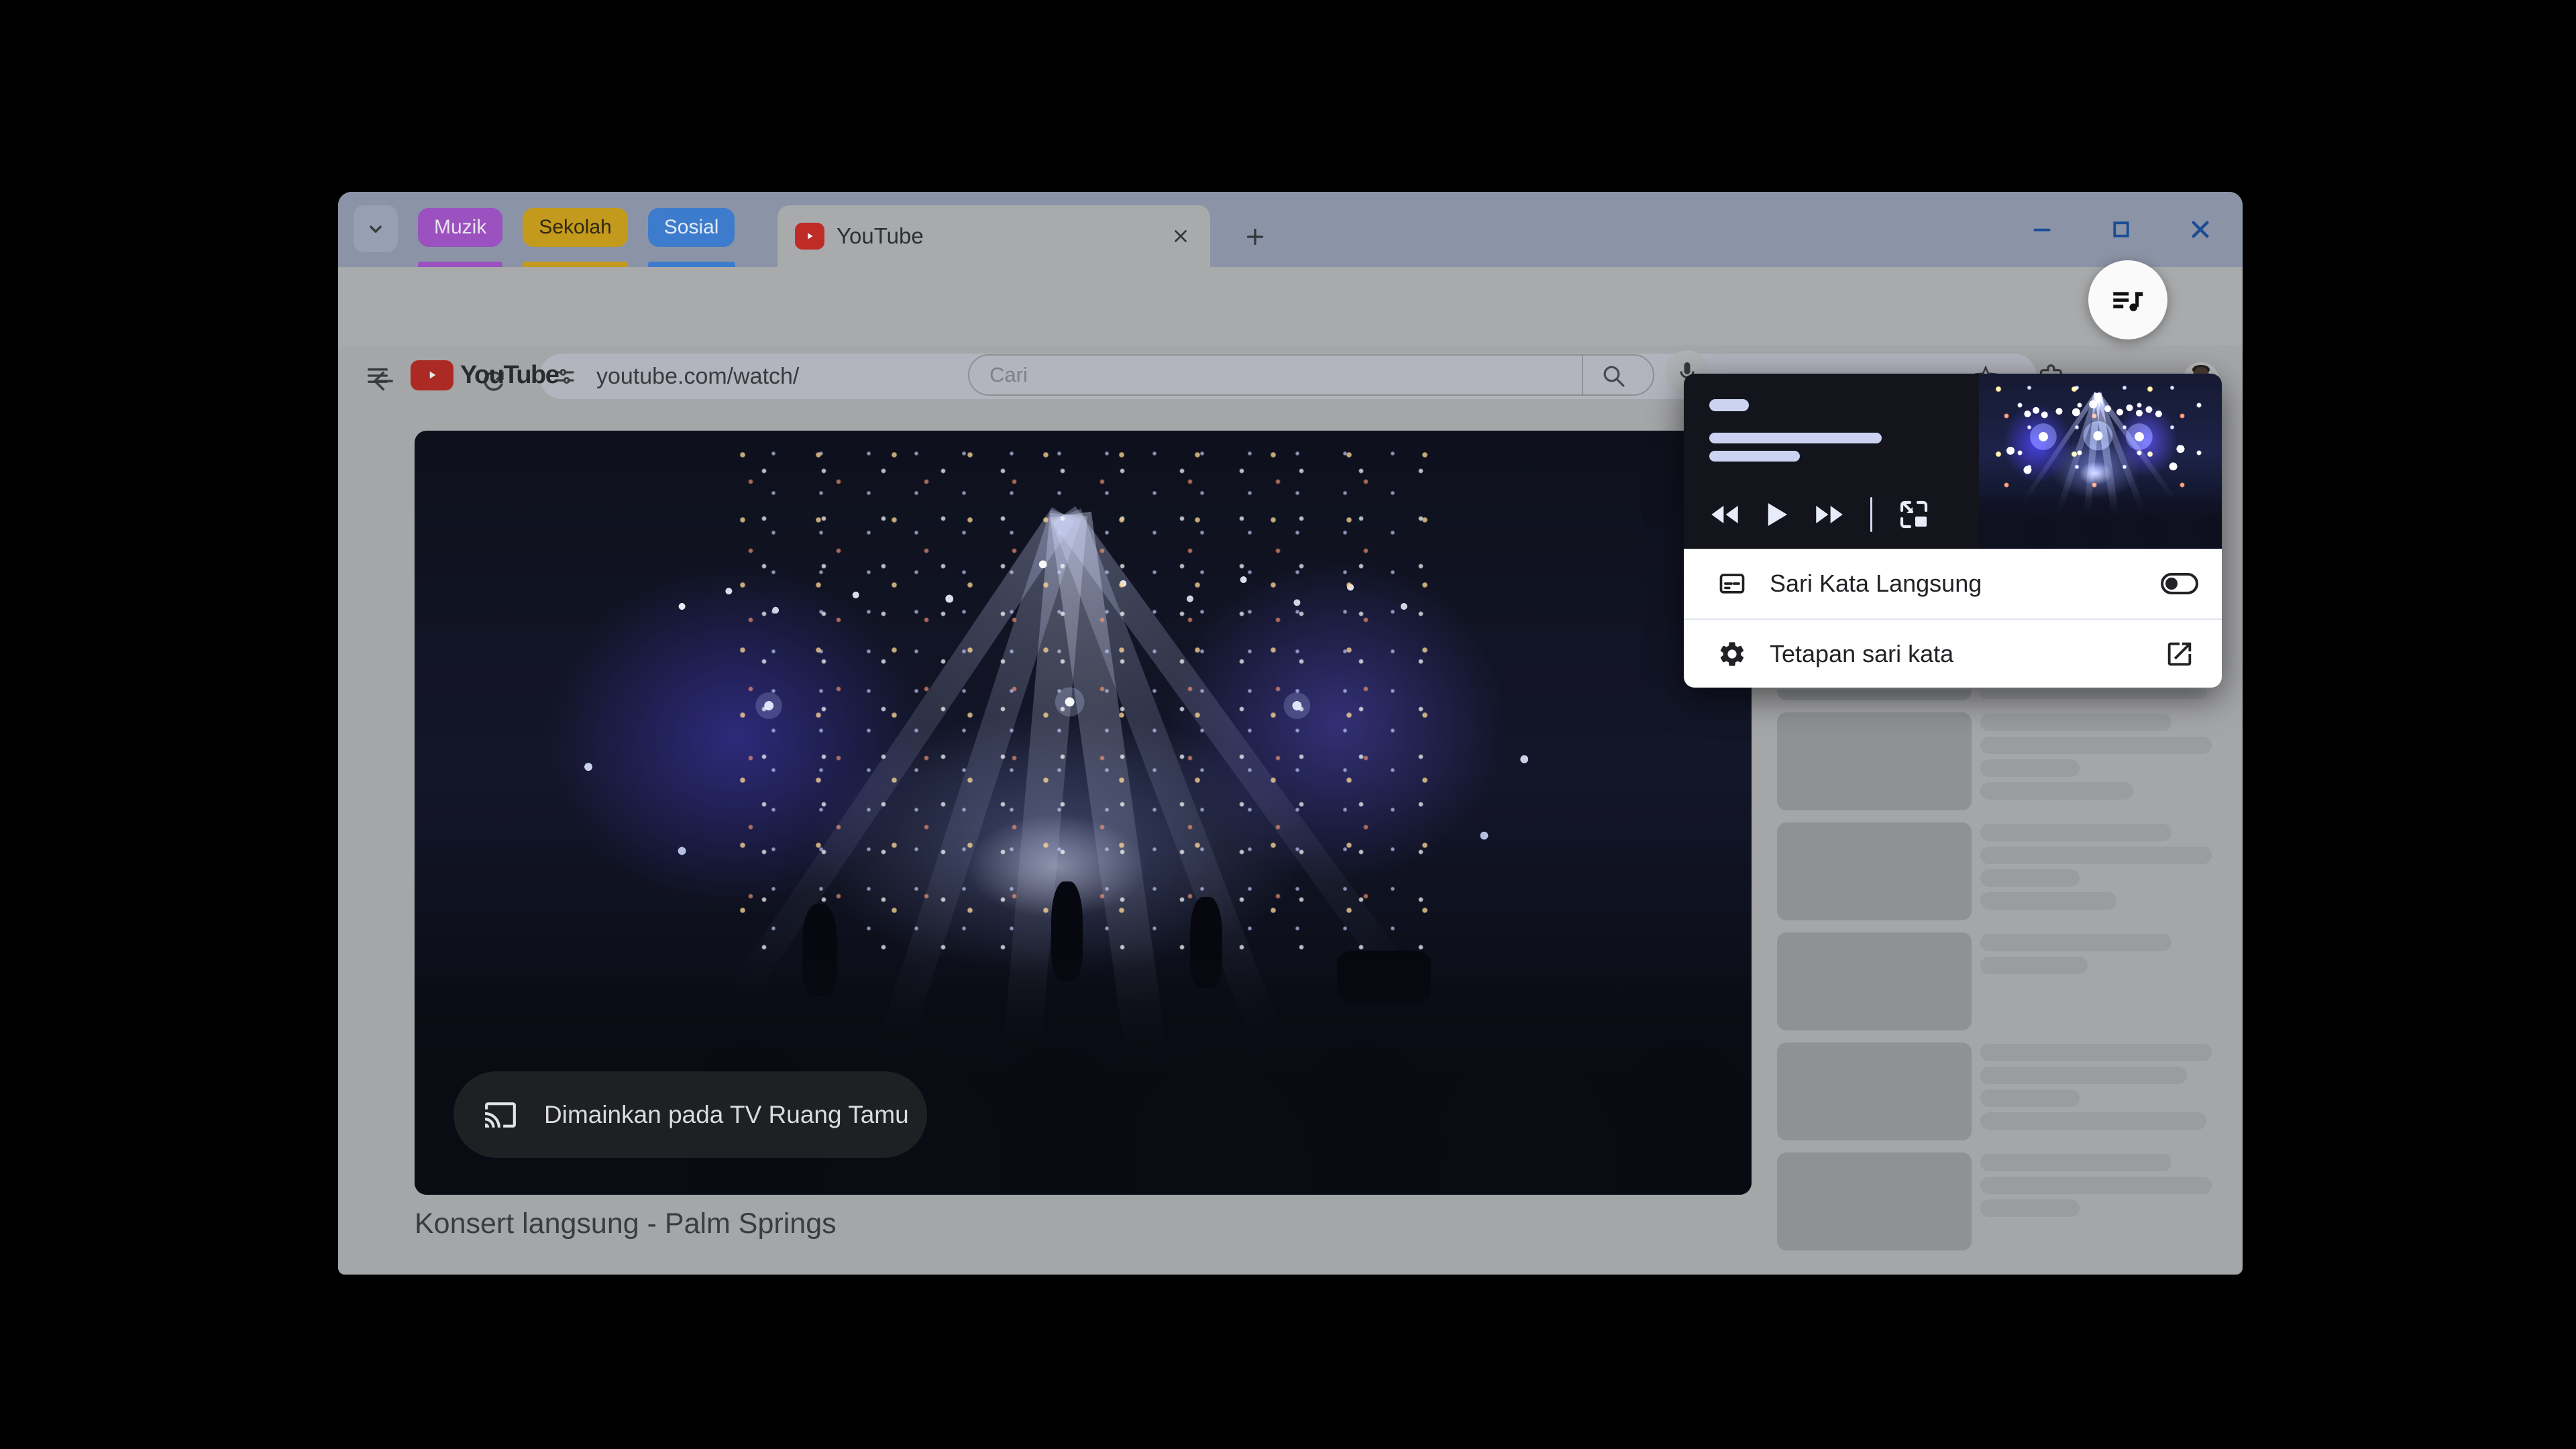 This screenshot has height=1449, width=2576. What do you see at coordinates (993, 236) in the screenshot?
I see `tab-youtube: YouTube` at bounding box center [993, 236].